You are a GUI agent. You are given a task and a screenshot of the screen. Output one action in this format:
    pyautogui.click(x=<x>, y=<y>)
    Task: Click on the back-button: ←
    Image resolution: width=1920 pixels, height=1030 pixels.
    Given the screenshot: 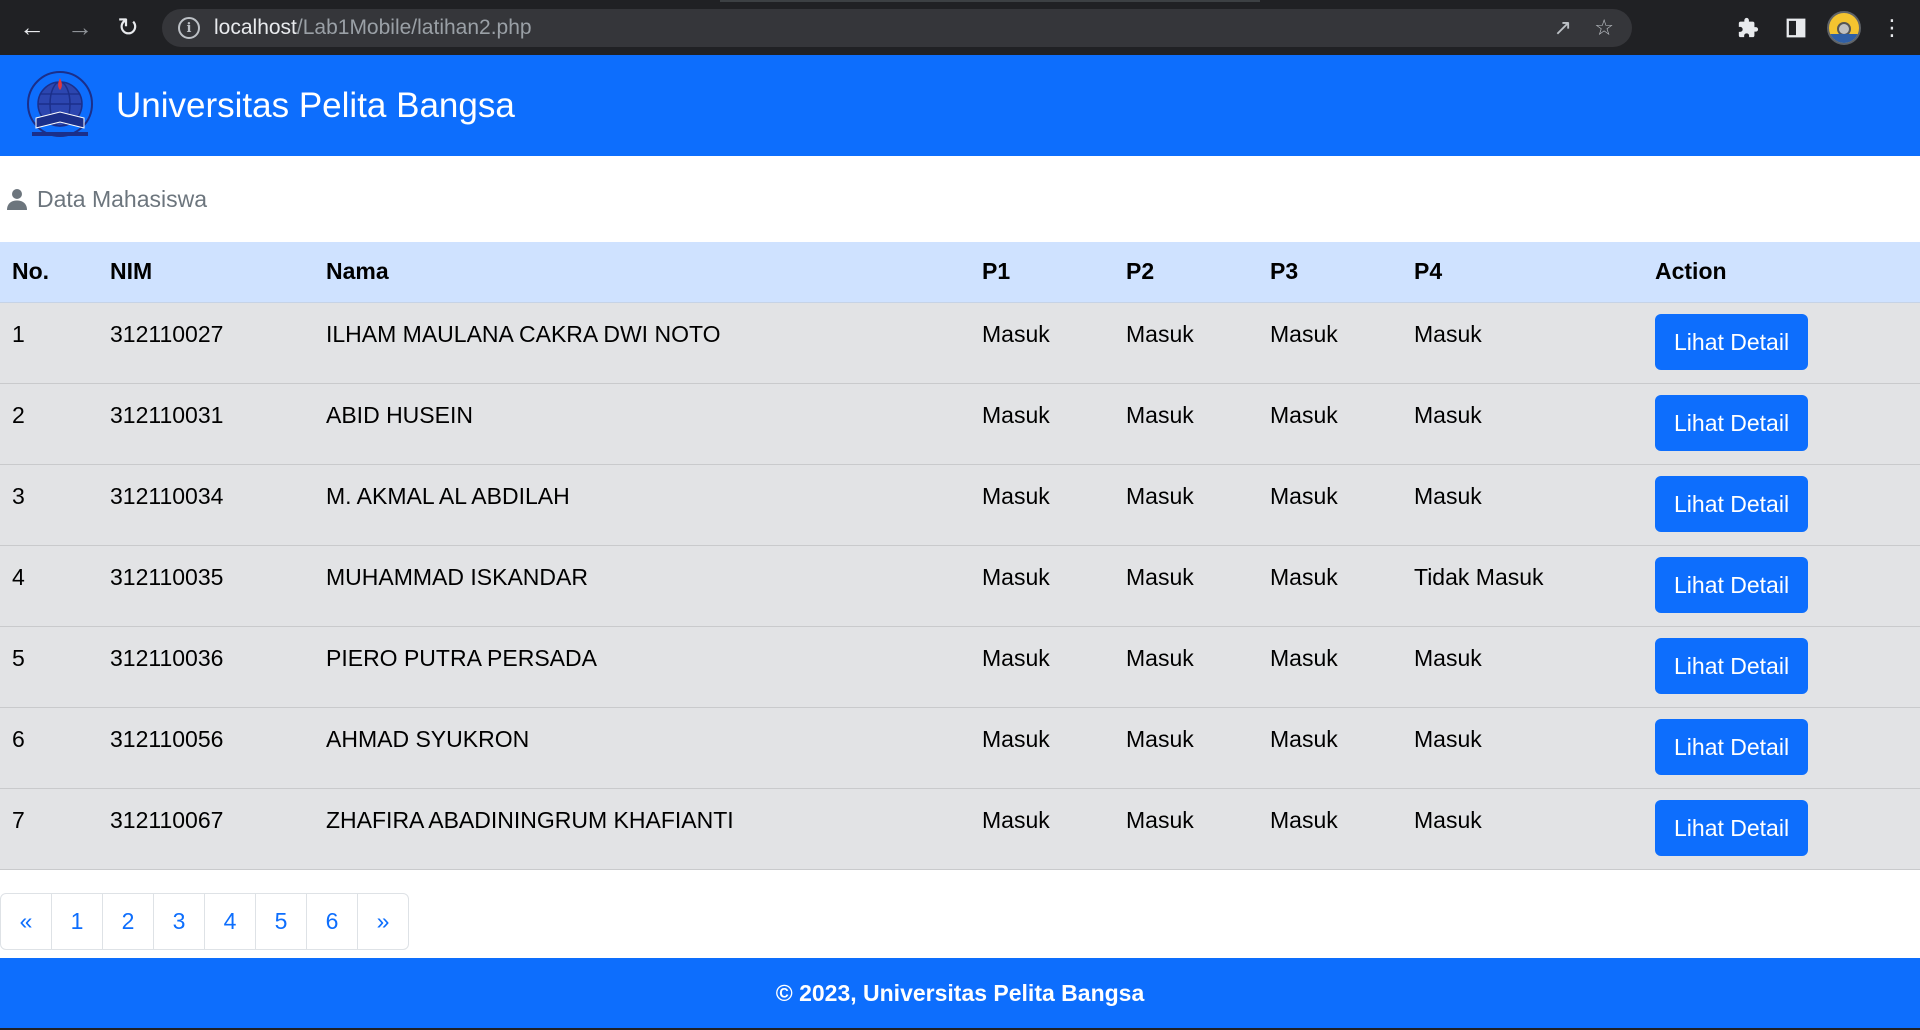 What is the action you would take?
    pyautogui.click(x=32, y=27)
    